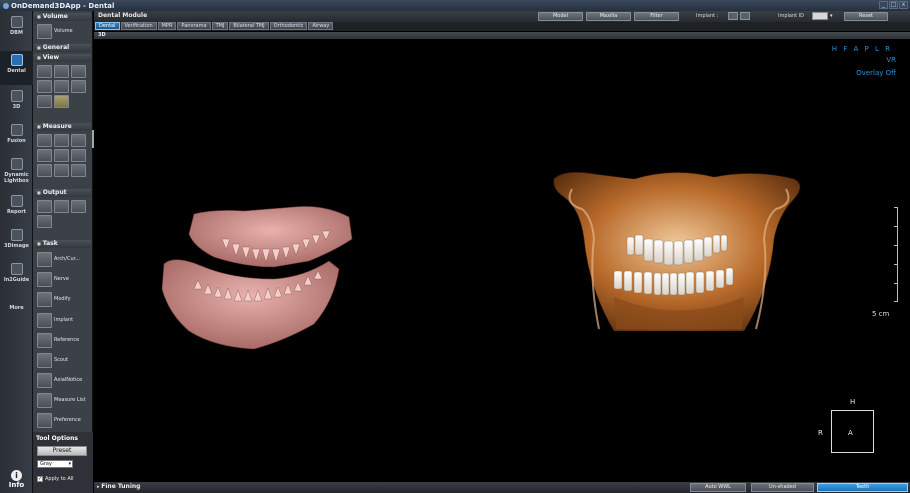 This screenshot has width=910, height=493. I want to click on nav-item-dental: Dental, so click(16, 68).